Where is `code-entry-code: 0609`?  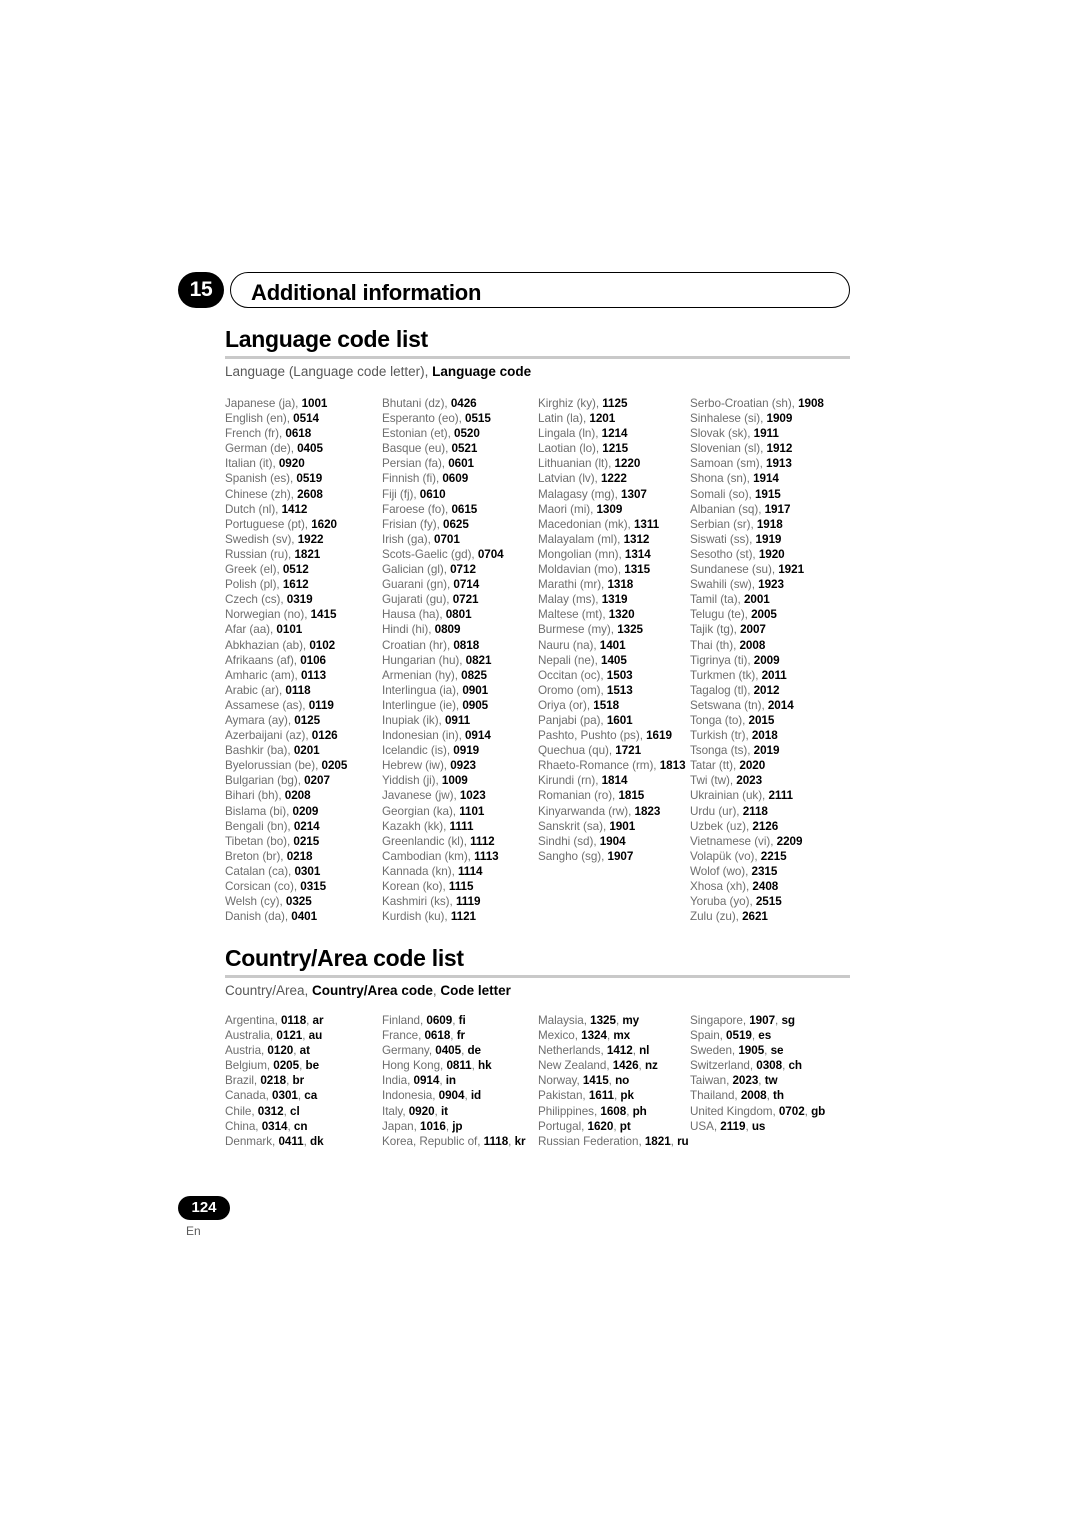 code-entry-code: 0609 is located at coordinates (439, 1020).